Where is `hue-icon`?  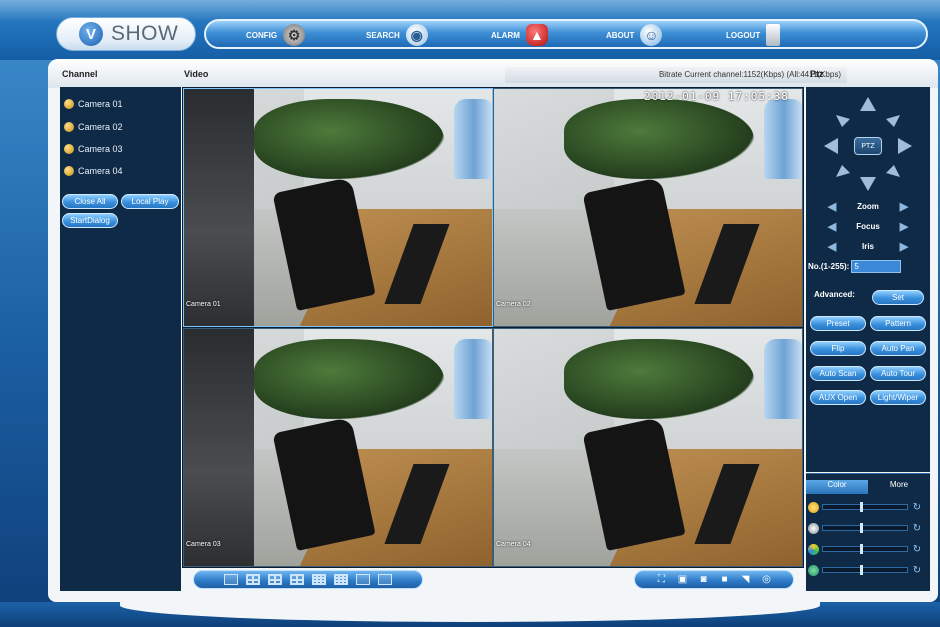 hue-icon is located at coordinates (813, 570).